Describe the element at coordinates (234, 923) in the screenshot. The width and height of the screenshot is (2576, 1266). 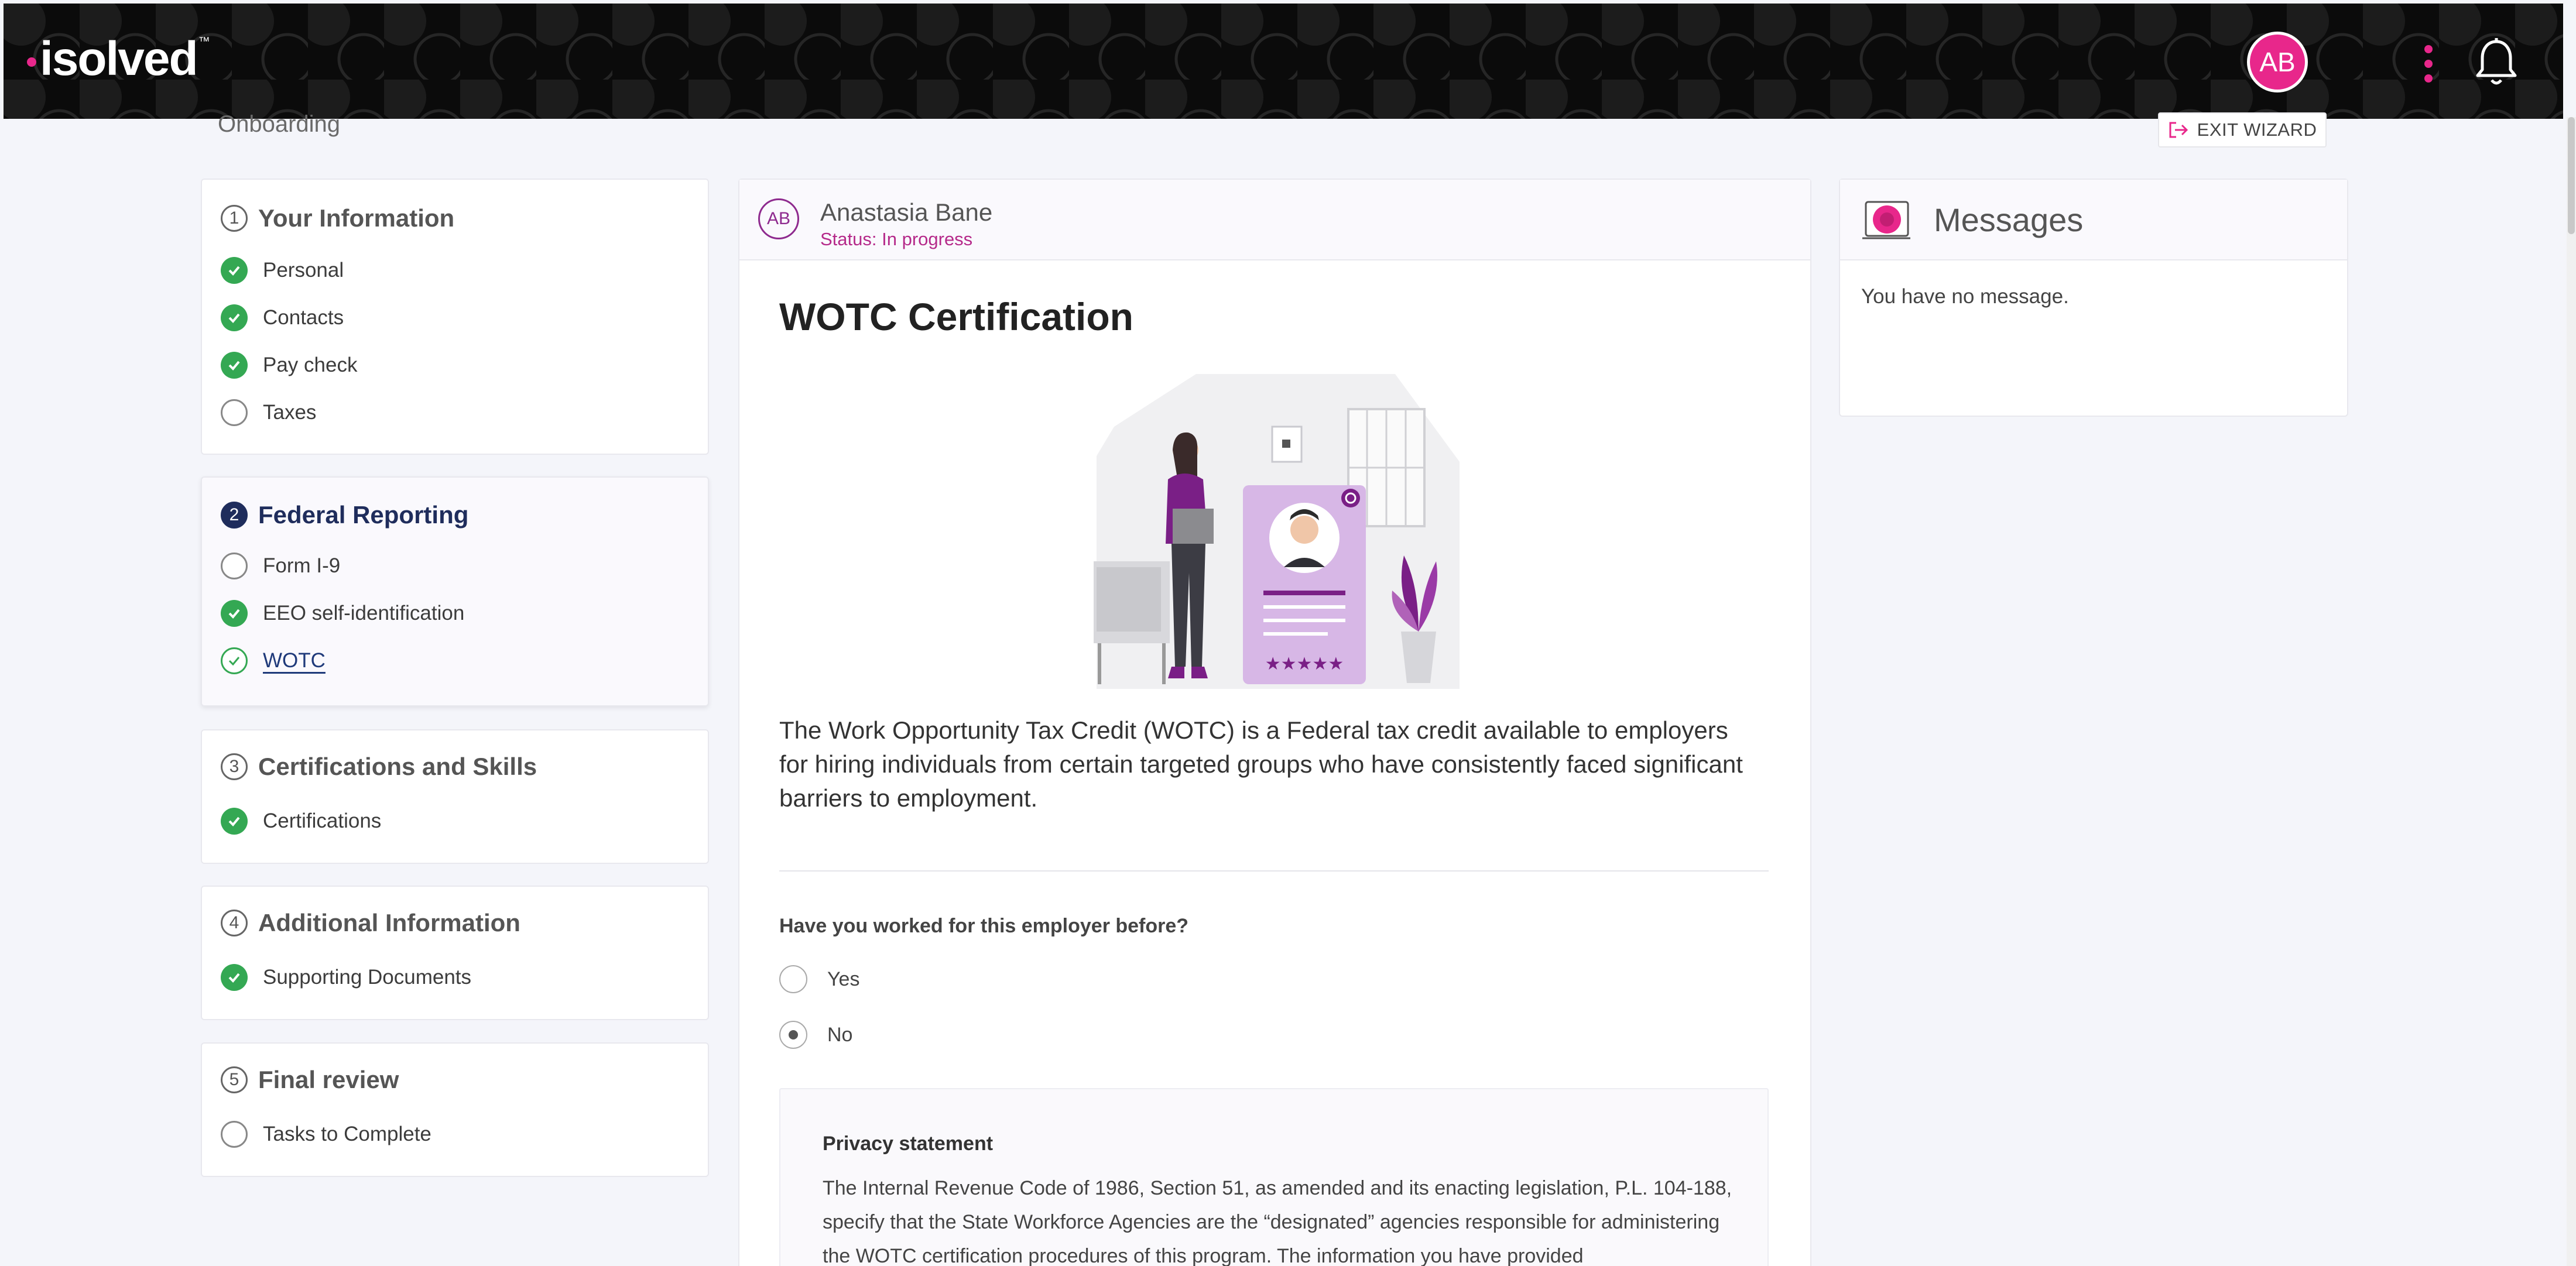
I see `step-number: 4` at that location.